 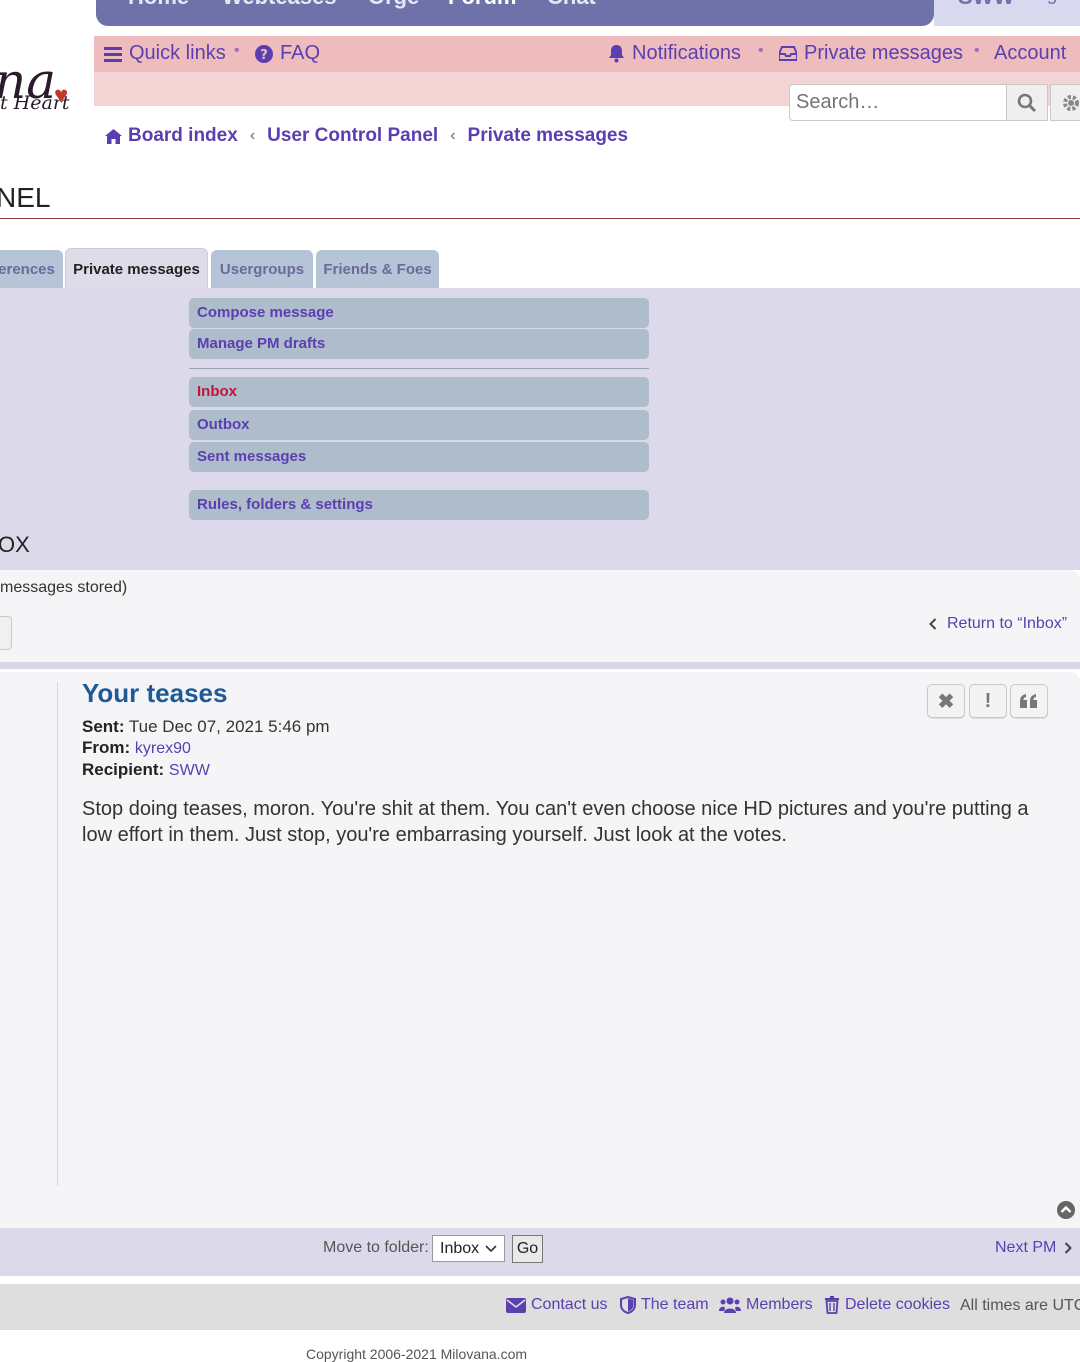 What do you see at coordinates (158, 5) in the screenshot?
I see `nav-home: Home` at bounding box center [158, 5].